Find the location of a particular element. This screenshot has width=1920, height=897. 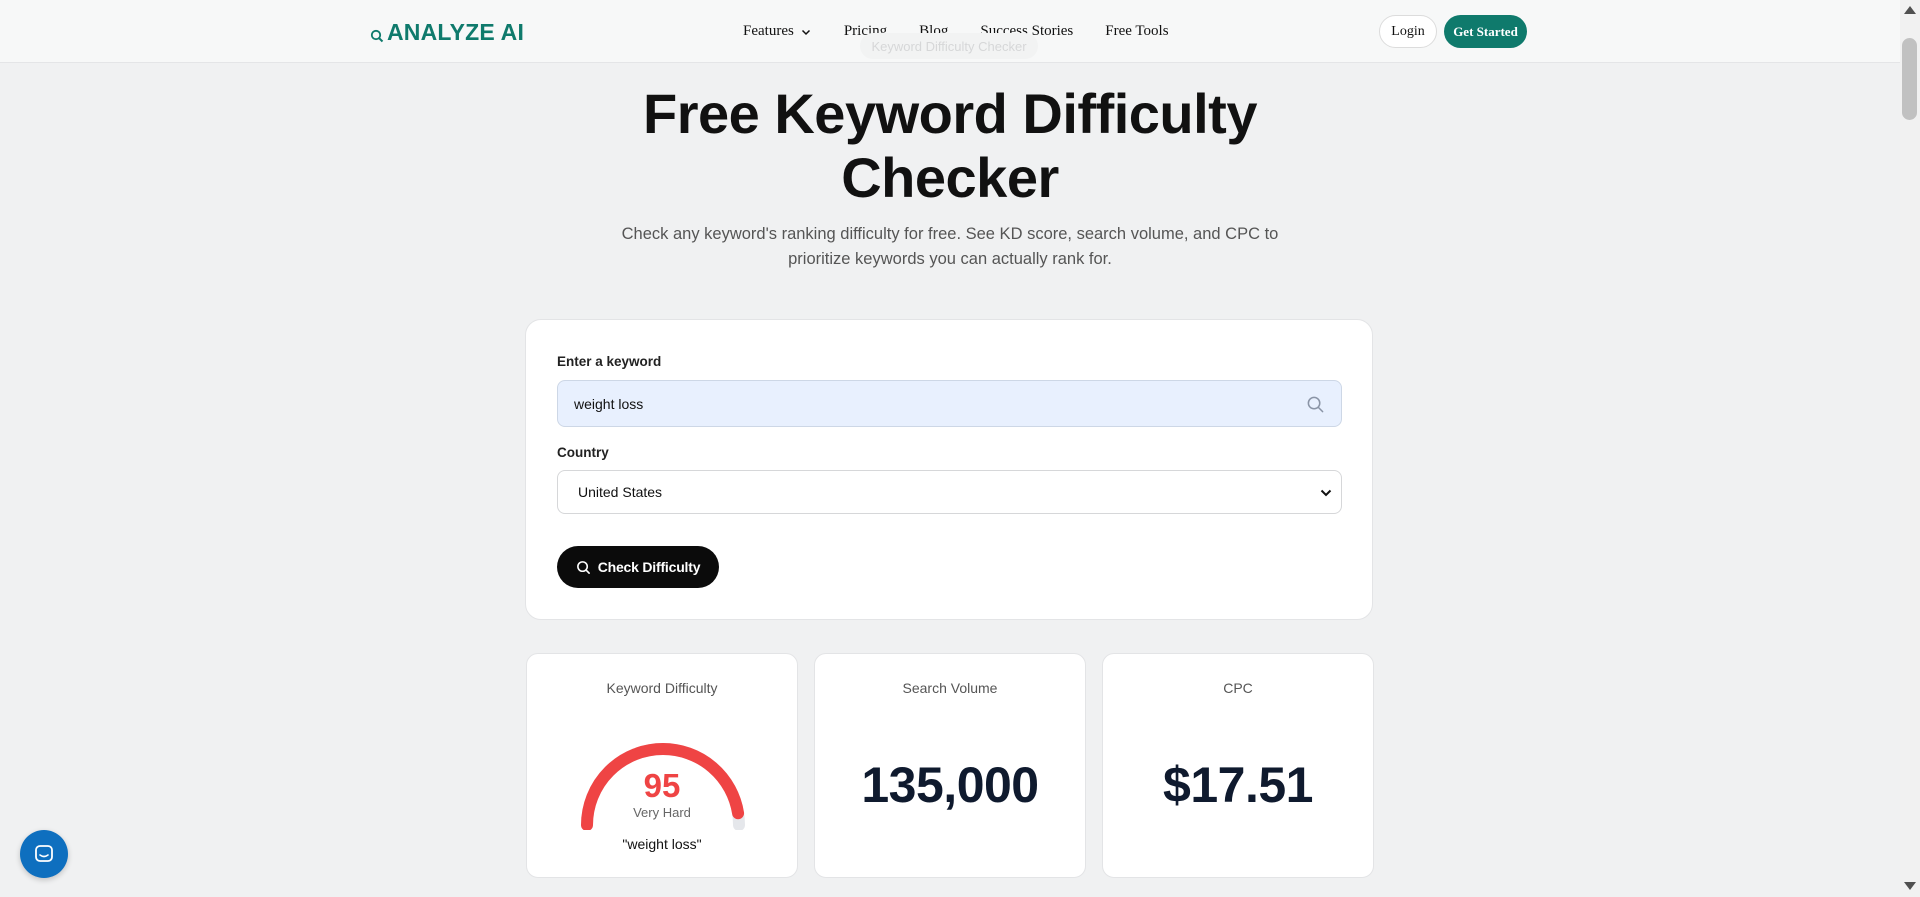

search-volume-value: 135,000 is located at coordinates (950, 785).